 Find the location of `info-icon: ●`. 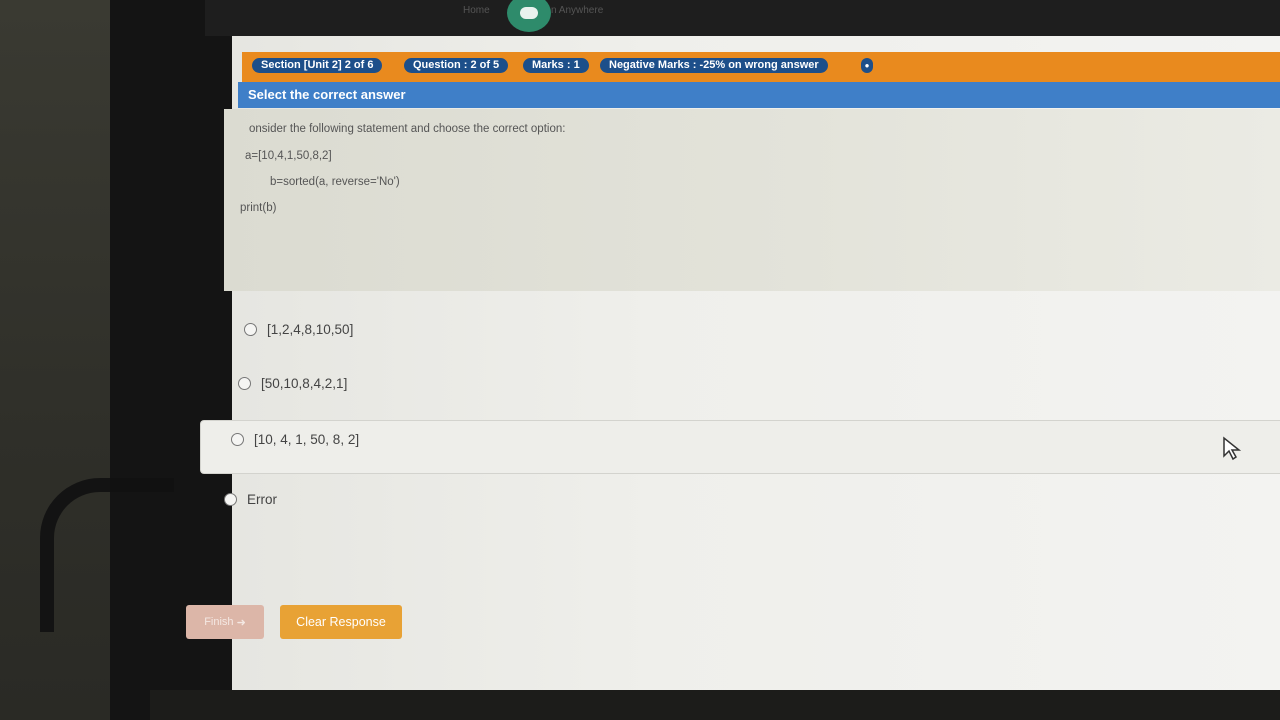

info-icon: ● is located at coordinates (867, 65).